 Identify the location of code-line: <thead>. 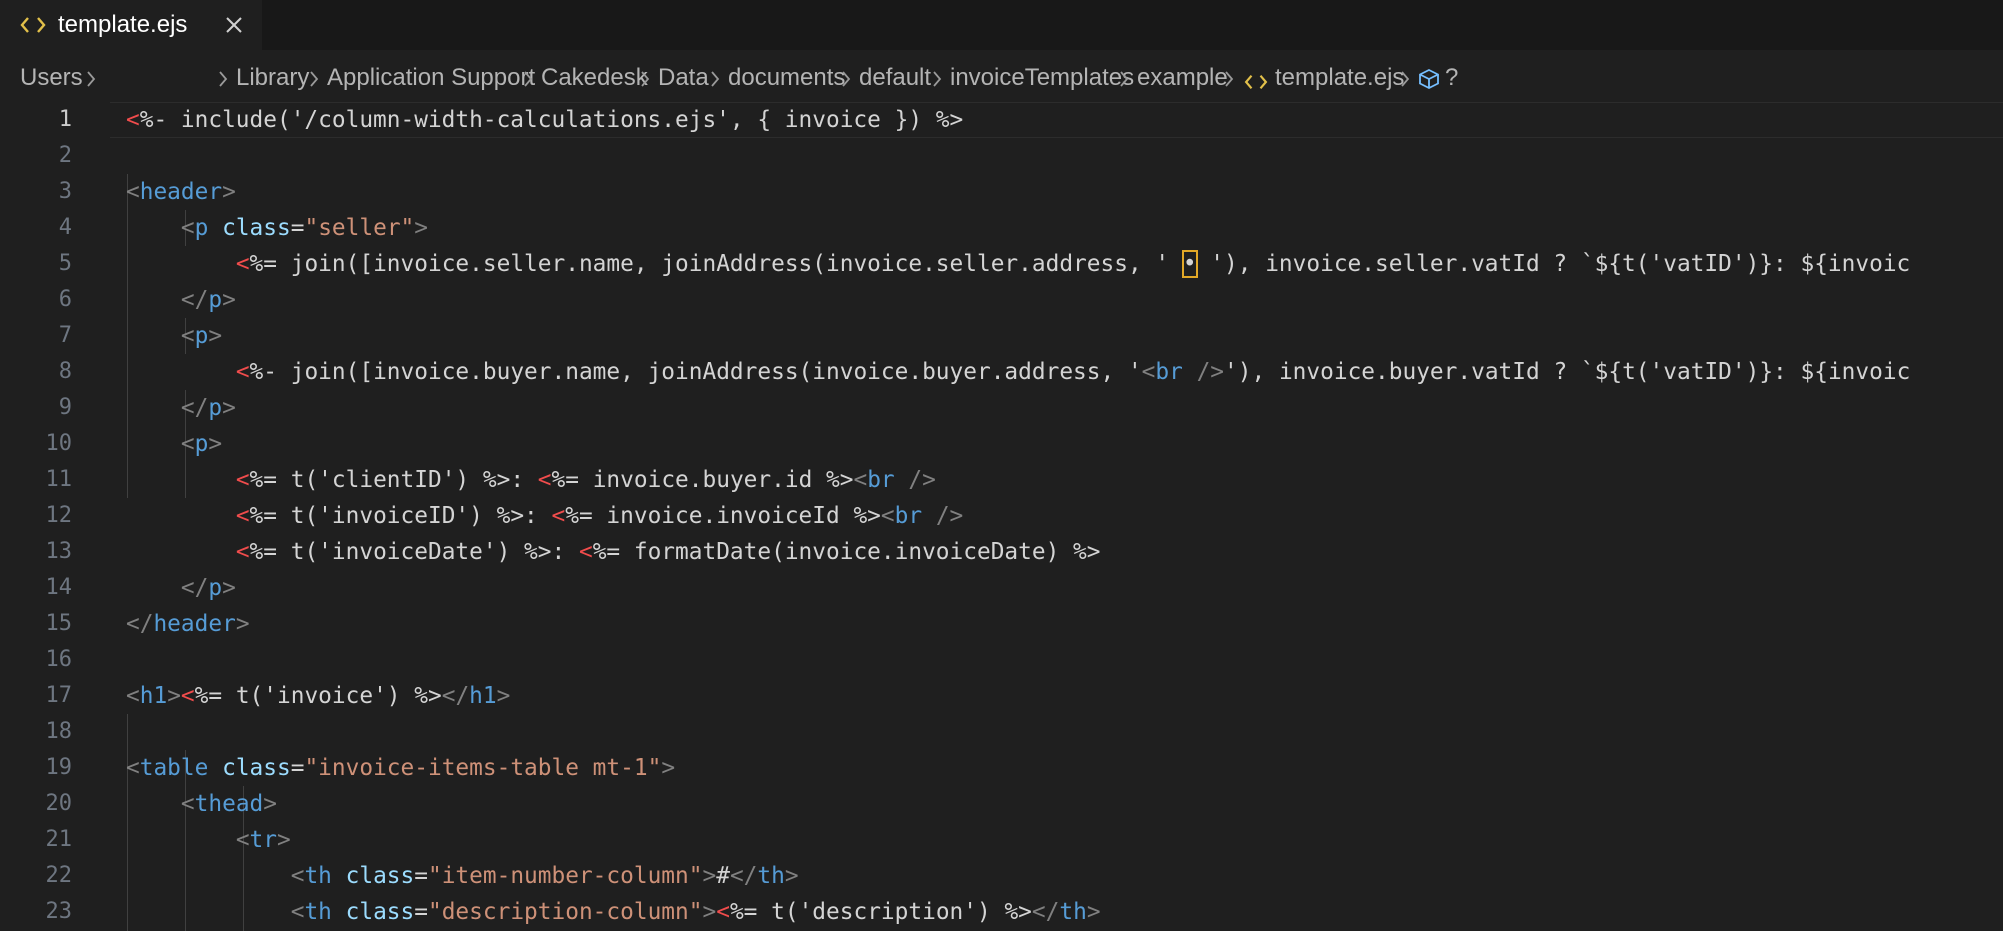
(201, 804).